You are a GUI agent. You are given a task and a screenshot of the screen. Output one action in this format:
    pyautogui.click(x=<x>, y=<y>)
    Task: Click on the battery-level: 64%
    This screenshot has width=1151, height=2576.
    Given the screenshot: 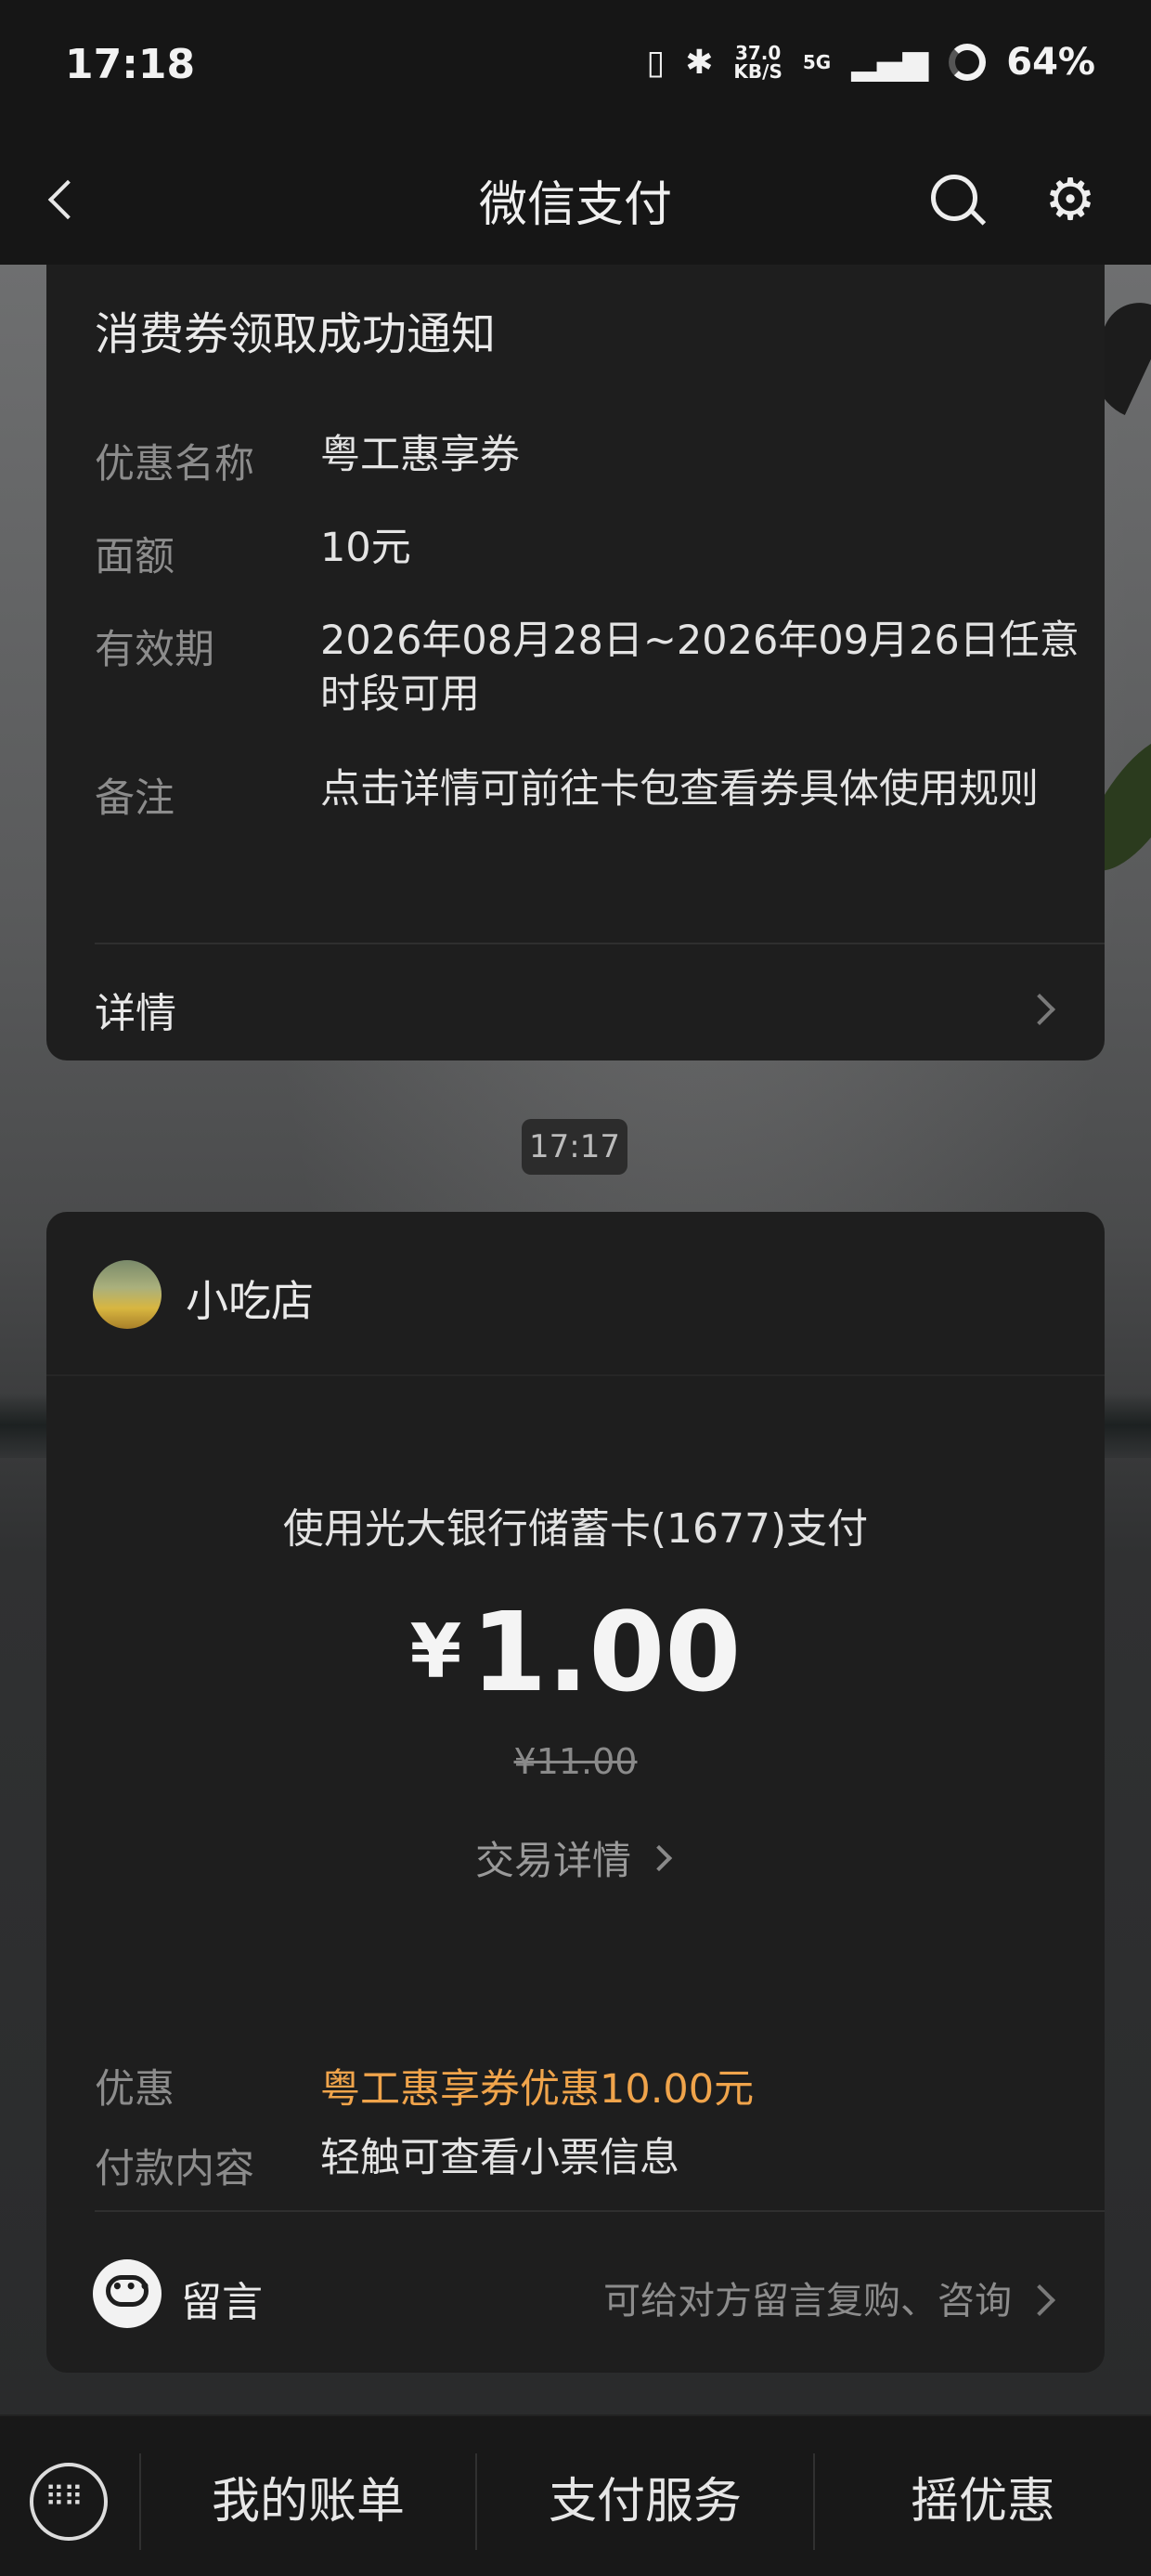 What is the action you would take?
    pyautogui.click(x=1050, y=62)
    